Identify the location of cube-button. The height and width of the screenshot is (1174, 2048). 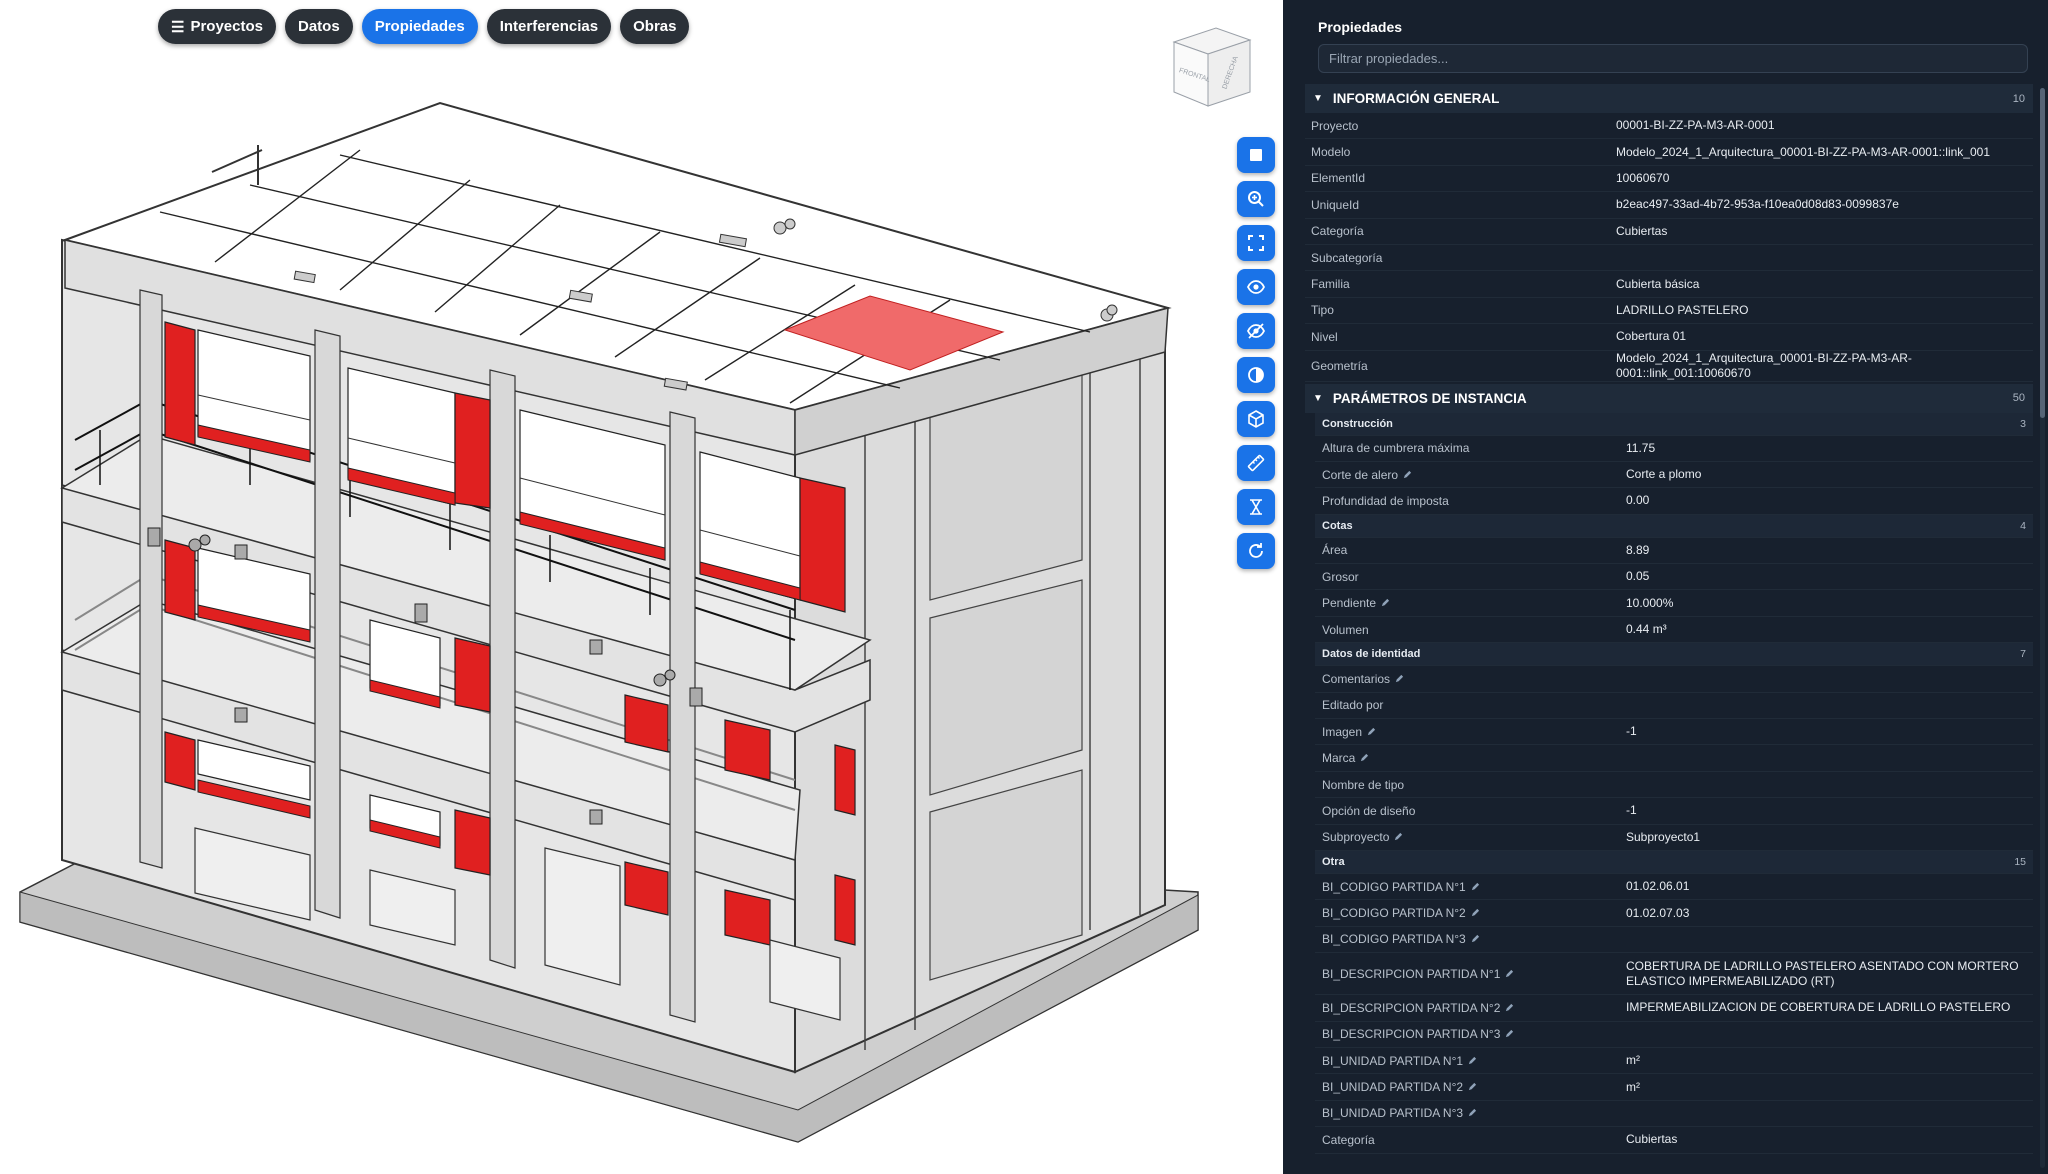
(1256, 419).